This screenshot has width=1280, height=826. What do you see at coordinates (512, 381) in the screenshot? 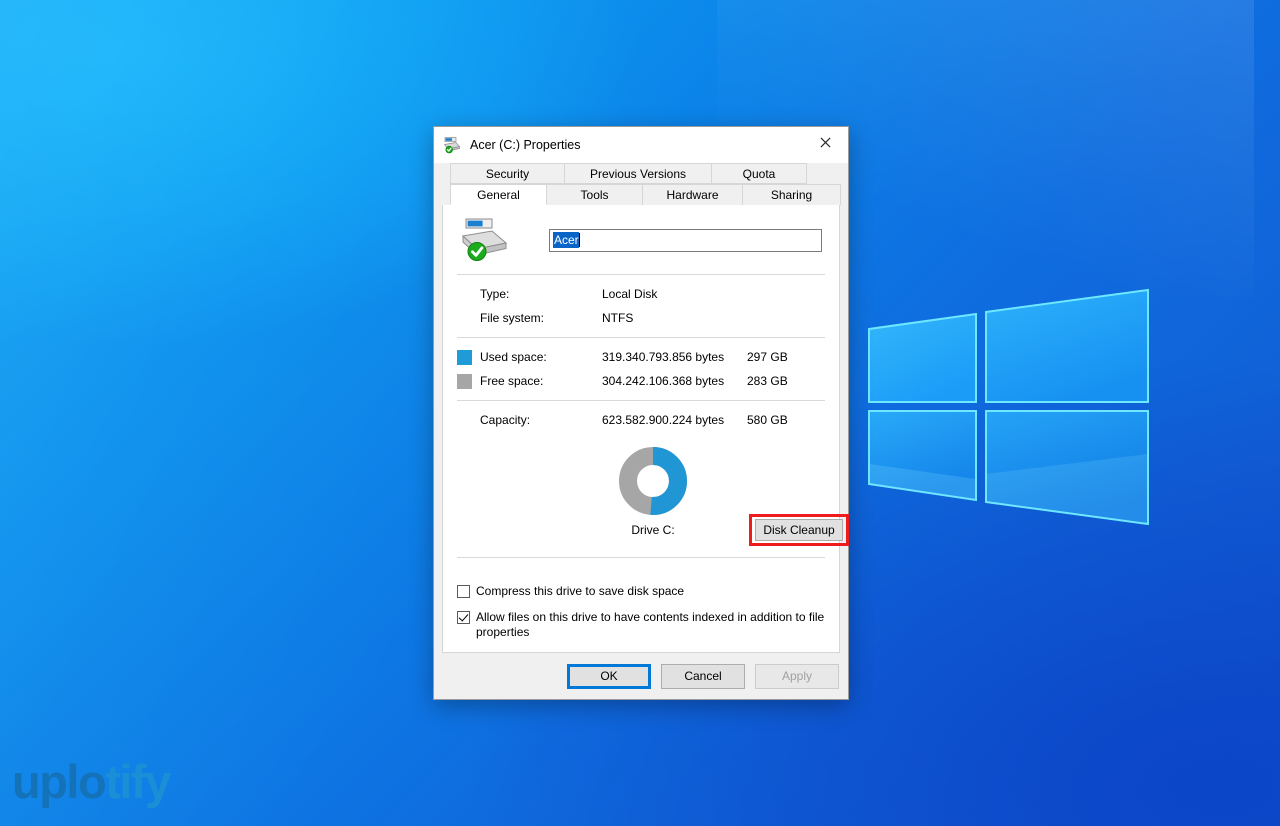
I see `free-space-label: Free space:` at bounding box center [512, 381].